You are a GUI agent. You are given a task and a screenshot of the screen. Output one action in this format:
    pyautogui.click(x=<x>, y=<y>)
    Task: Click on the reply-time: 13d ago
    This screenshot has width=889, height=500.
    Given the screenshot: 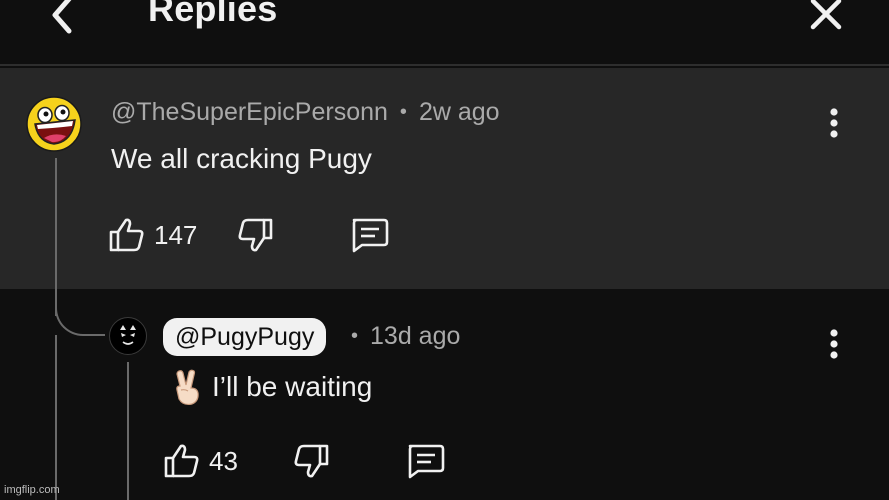 What is the action you would take?
    pyautogui.click(x=415, y=336)
    